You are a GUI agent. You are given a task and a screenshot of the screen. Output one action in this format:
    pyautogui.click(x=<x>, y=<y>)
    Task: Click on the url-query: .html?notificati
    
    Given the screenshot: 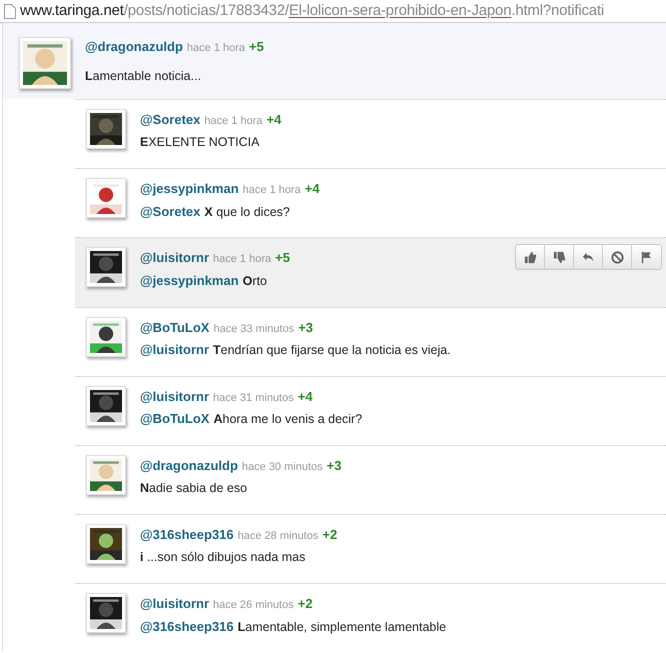 What is the action you would take?
    pyautogui.click(x=557, y=10)
    